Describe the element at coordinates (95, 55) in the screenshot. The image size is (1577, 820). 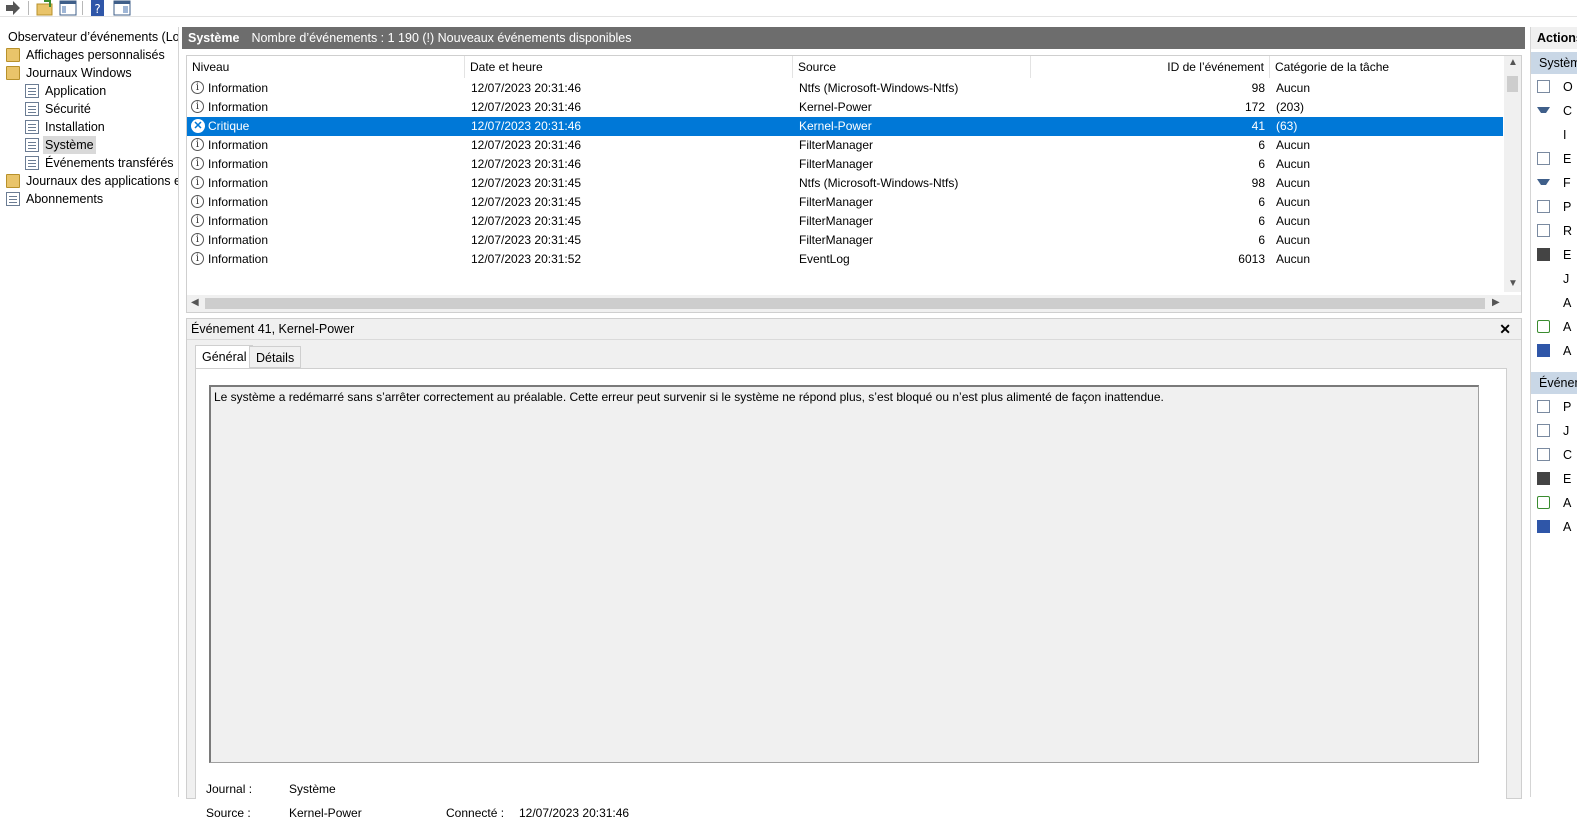
I see `tree-item-label: Affichages personnalisés` at that location.